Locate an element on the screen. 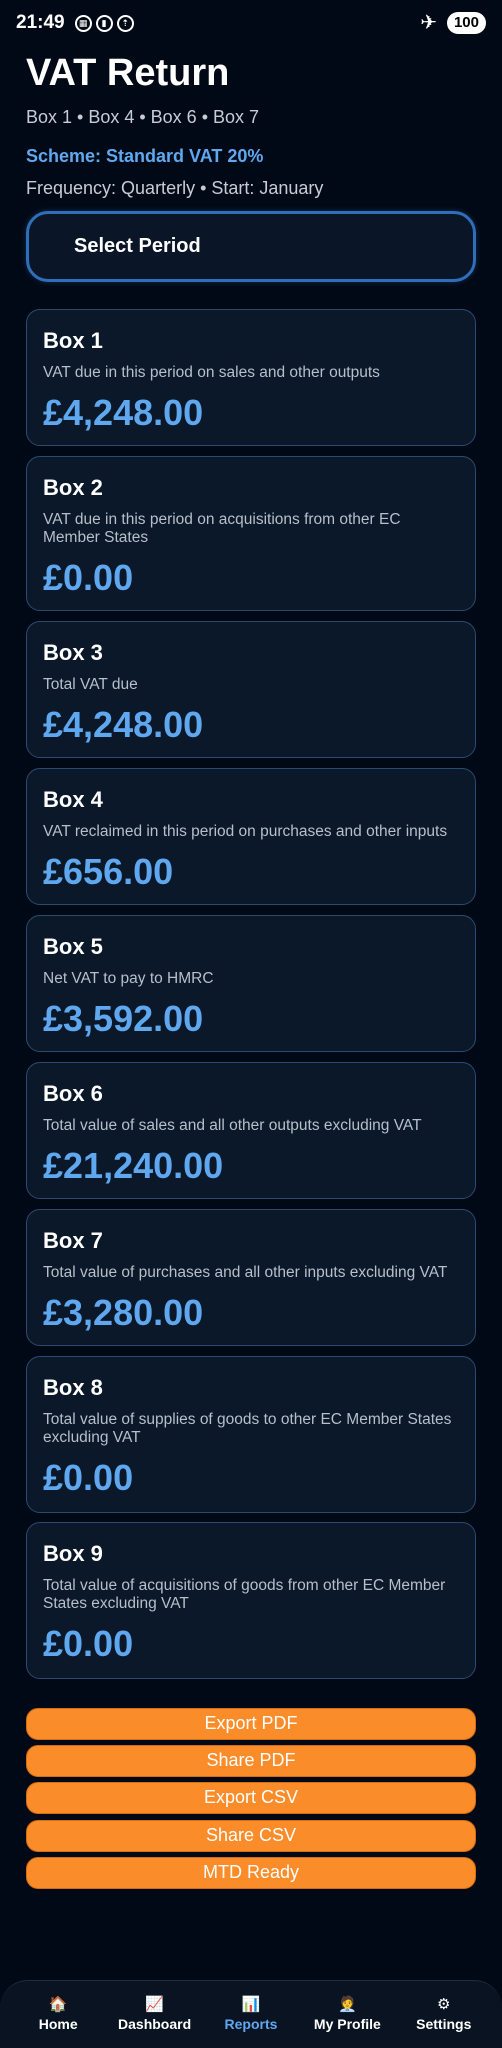  select-period-button: Select Period is located at coordinates (251, 246).